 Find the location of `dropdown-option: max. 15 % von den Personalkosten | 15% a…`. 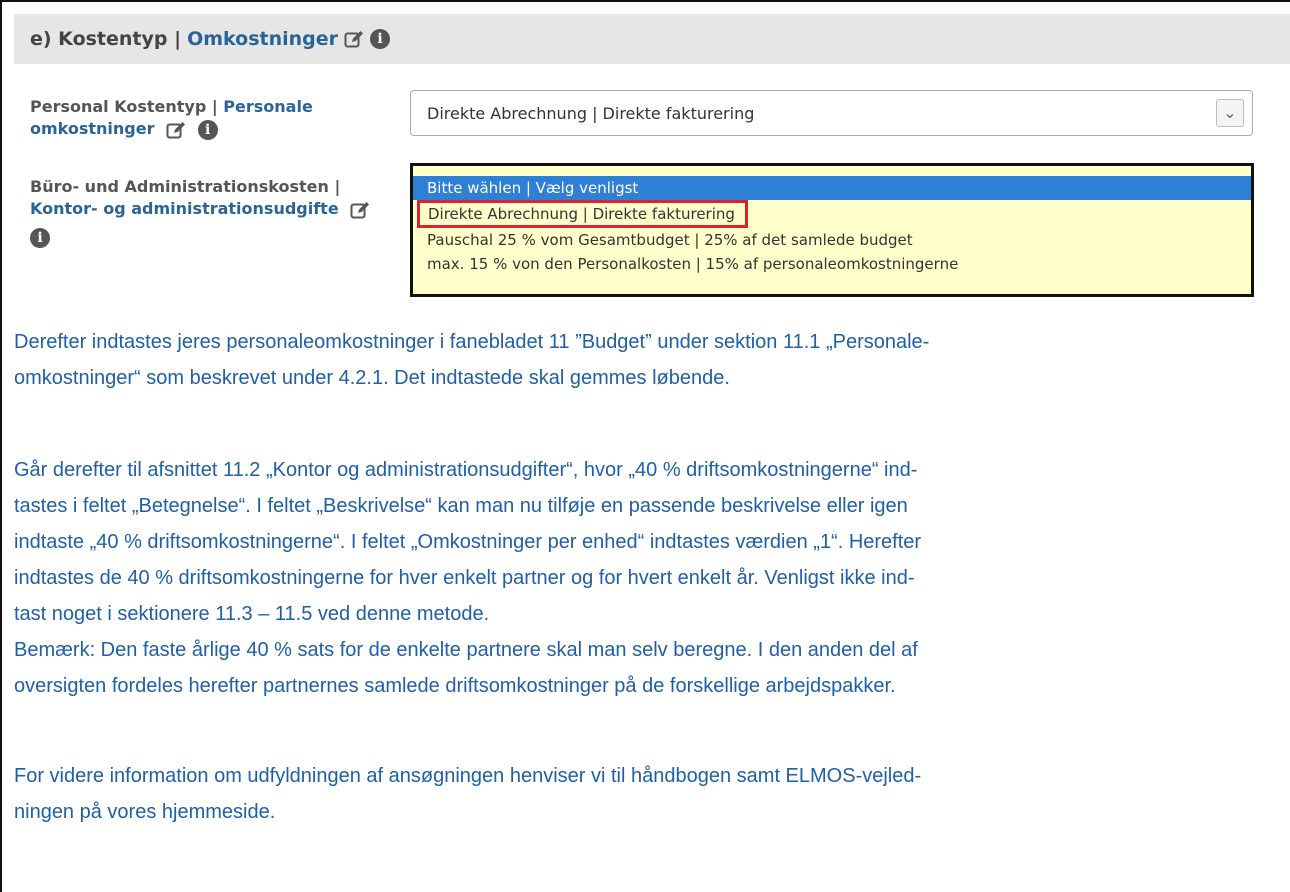

dropdown-option: max. 15 % von den Personalkosten | 15% a… is located at coordinates (832, 264).